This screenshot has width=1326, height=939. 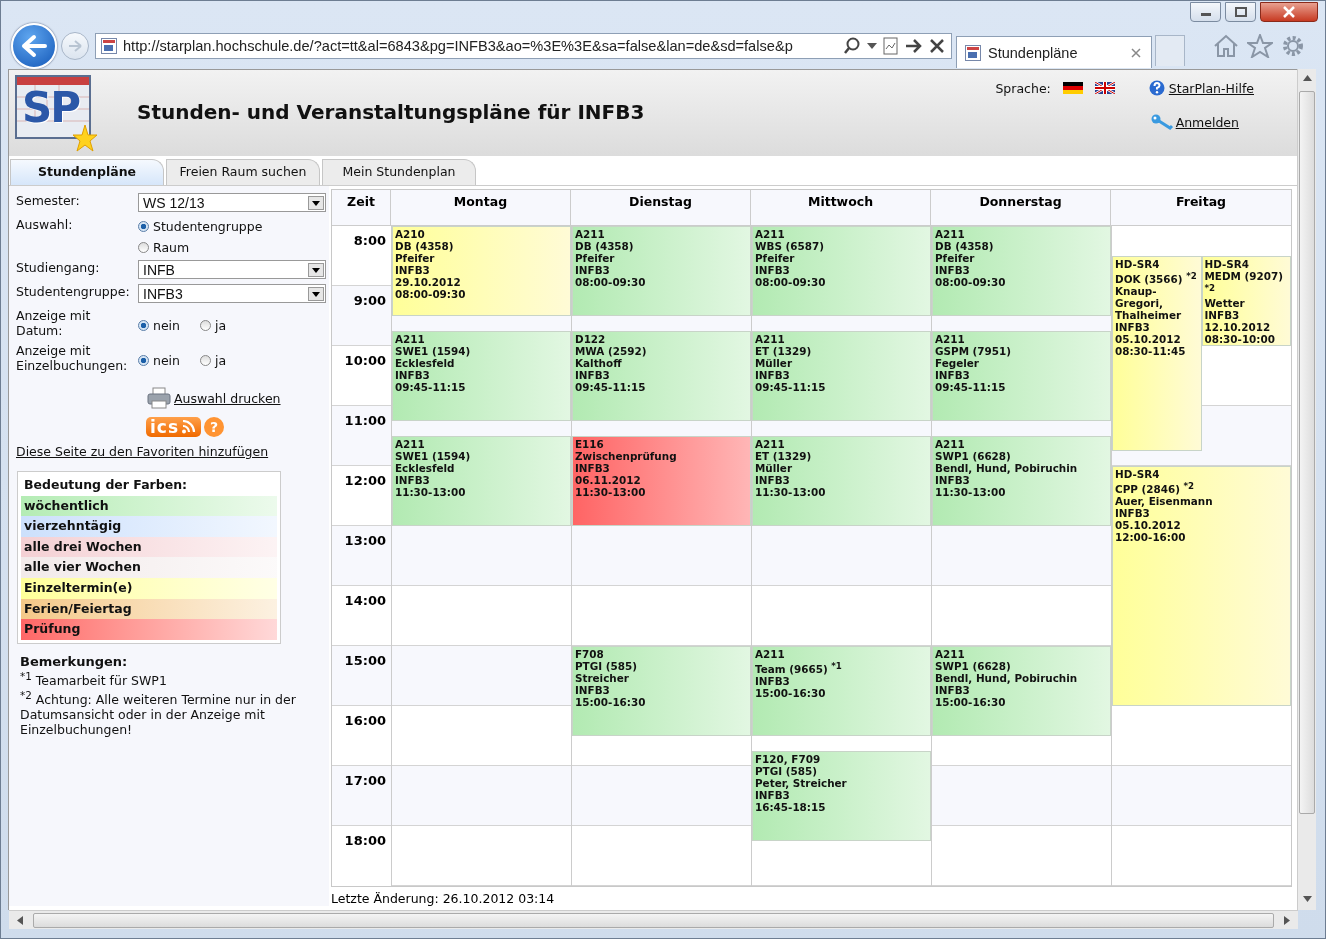 I want to click on event-card: A211 SWP1 (6628) Bendl, Hund, Pobiruchin INFB3 15:00-16:30, so click(x=1021, y=691).